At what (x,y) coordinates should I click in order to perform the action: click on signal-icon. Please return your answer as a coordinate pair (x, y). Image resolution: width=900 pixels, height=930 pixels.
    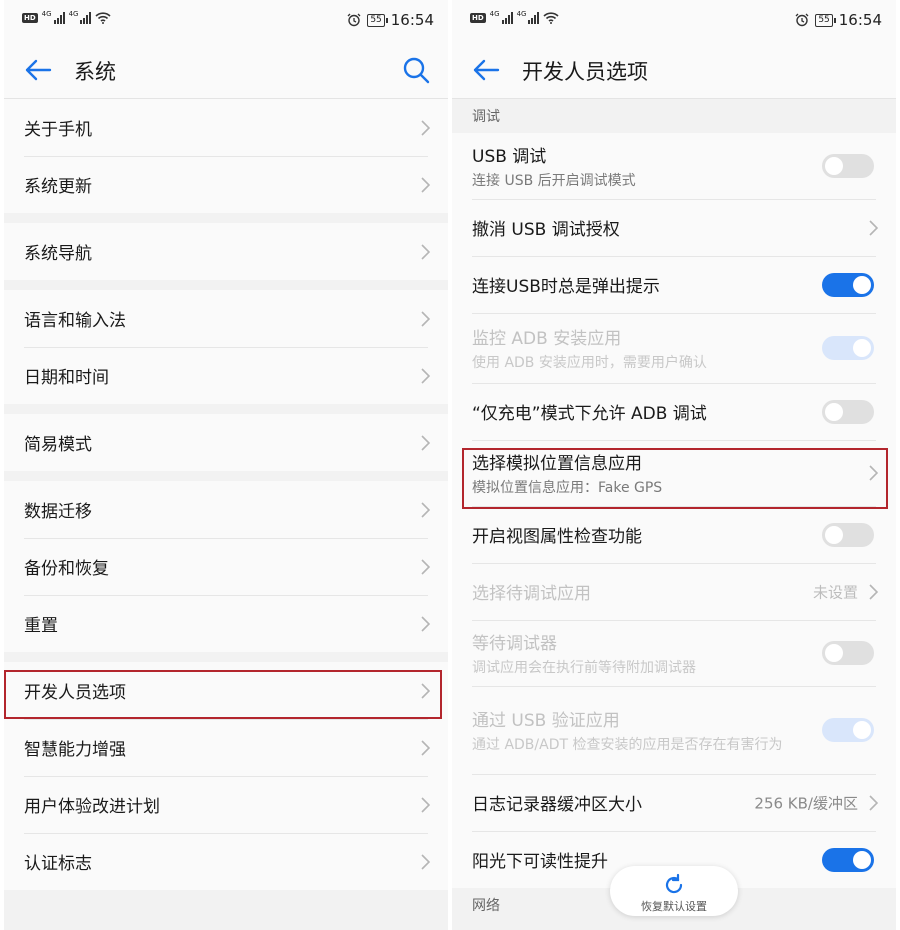
    Looking at the image, I should click on (59, 18).